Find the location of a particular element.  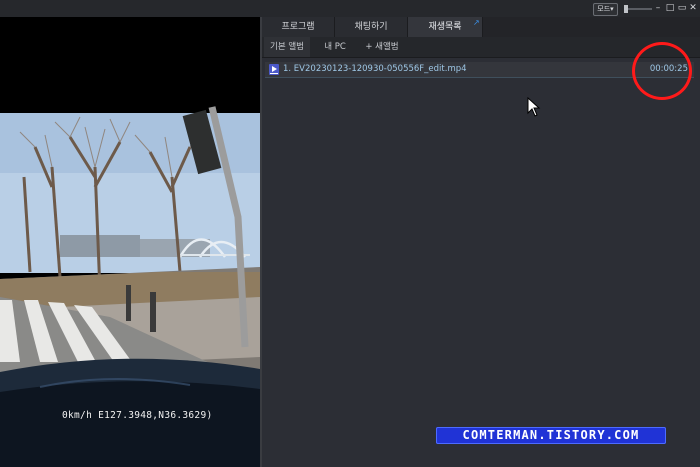

close-icon: ✕ is located at coordinates (693, 8).